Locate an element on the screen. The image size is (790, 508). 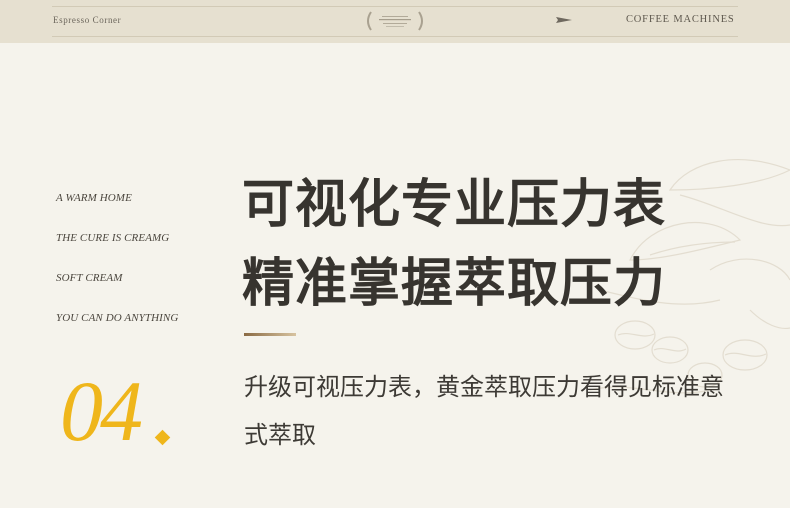
tagline-item: SOFT CREAM is located at coordinates (89, 278).